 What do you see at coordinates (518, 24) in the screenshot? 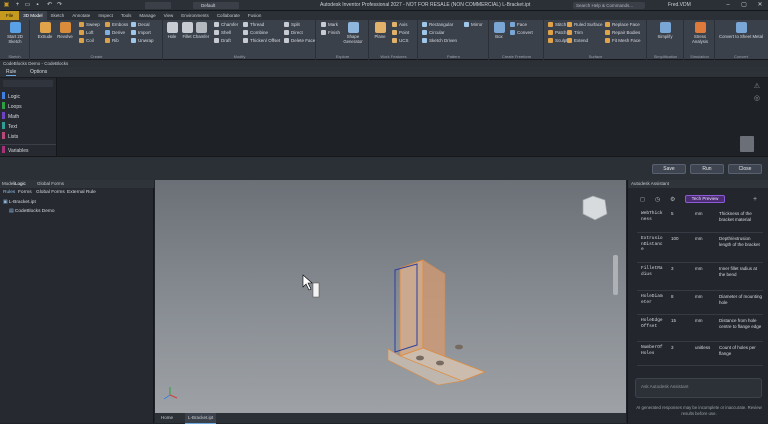
I see `face-button: Face` at bounding box center [518, 24].